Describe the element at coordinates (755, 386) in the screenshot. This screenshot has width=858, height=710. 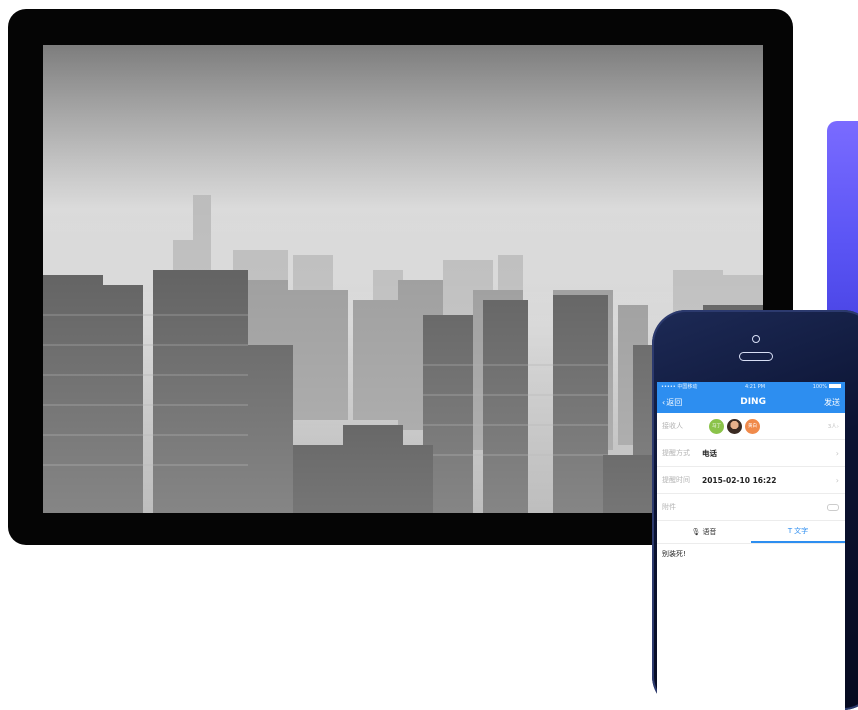
I see `status-time: 4:21 PM` at that location.